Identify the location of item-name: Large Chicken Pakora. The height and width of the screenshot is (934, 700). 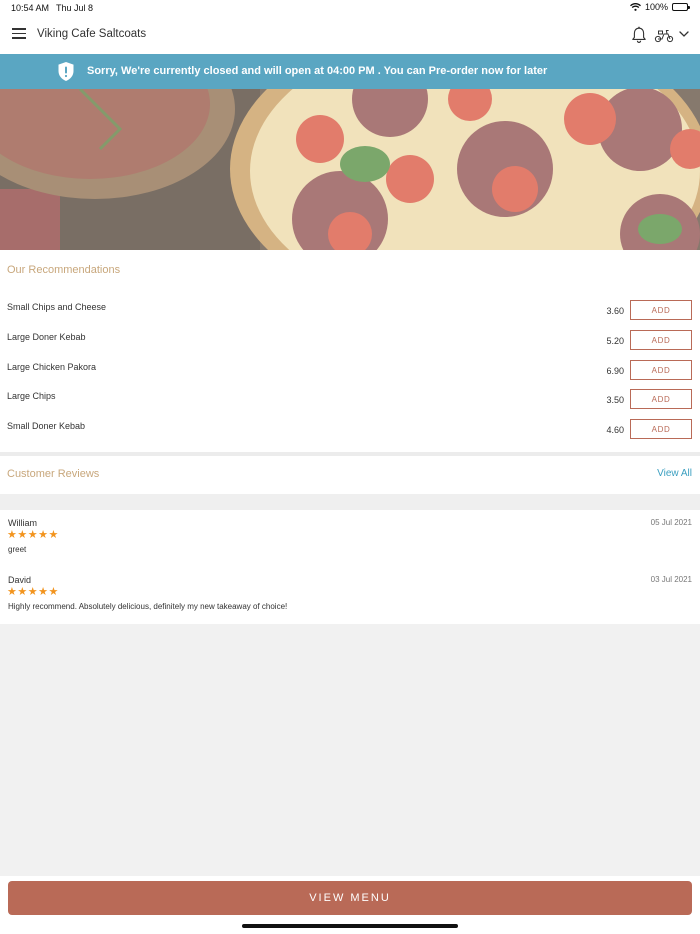
(52, 367).